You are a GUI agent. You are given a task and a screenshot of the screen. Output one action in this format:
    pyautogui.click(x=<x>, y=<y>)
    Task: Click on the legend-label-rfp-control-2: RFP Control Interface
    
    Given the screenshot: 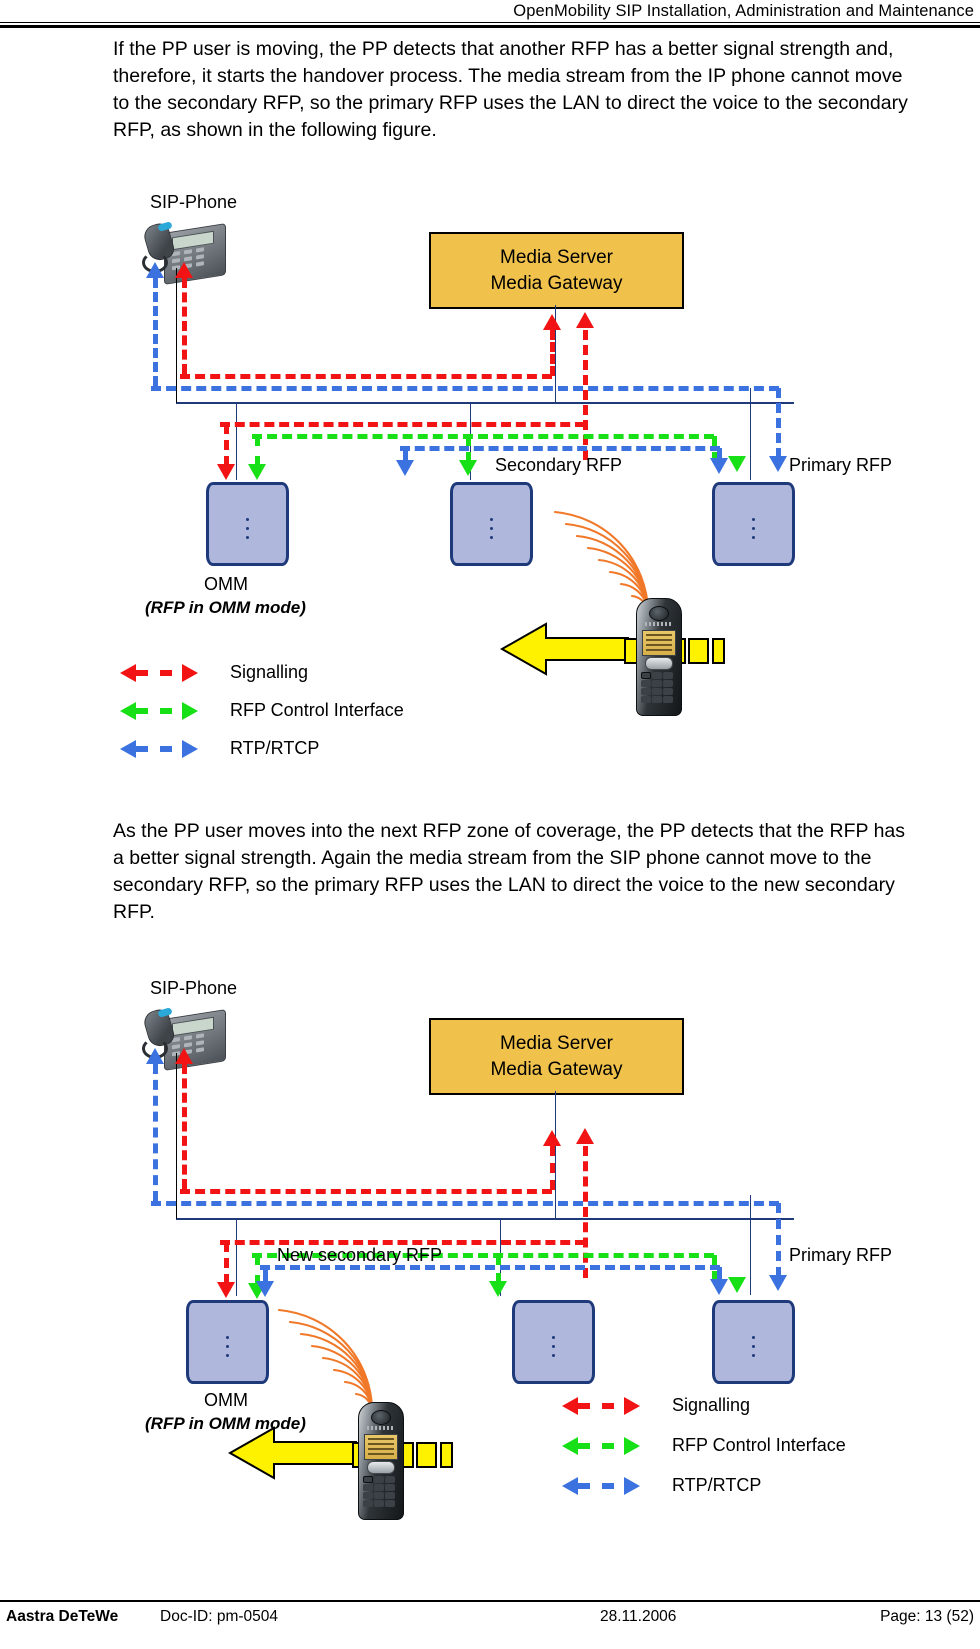 What is the action you would take?
    pyautogui.click(x=759, y=1445)
    